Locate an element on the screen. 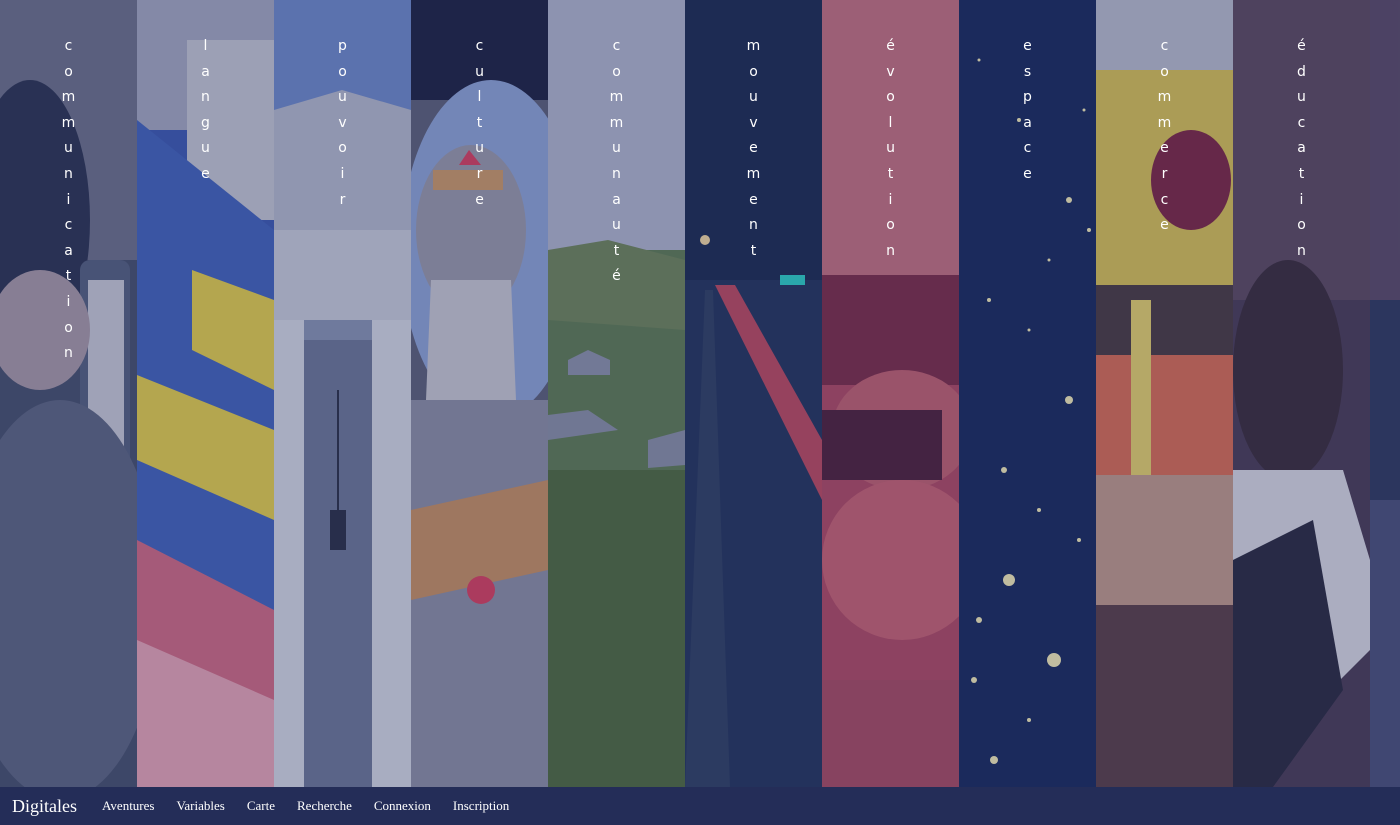  panel-pouvoir: pouvoir is located at coordinates (342, 393).